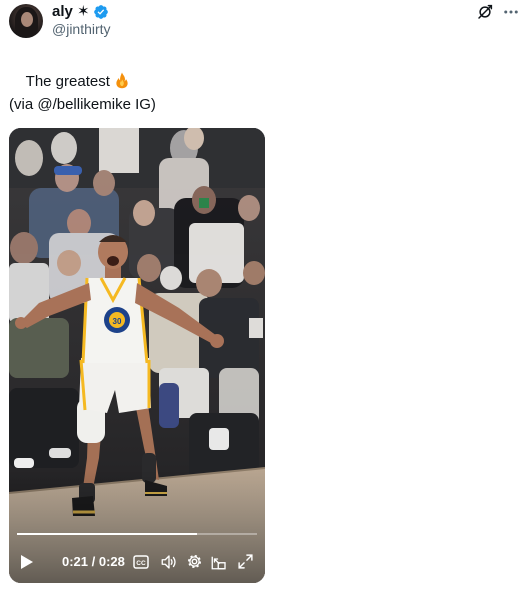 The image size is (530, 596). Describe the element at coordinates (485, 12) in the screenshot. I see `grok-icon` at that location.